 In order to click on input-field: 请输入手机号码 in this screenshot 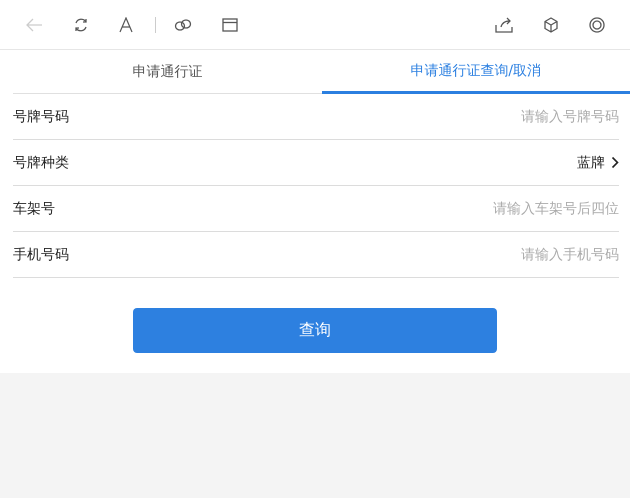, I will do `click(344, 254)`.